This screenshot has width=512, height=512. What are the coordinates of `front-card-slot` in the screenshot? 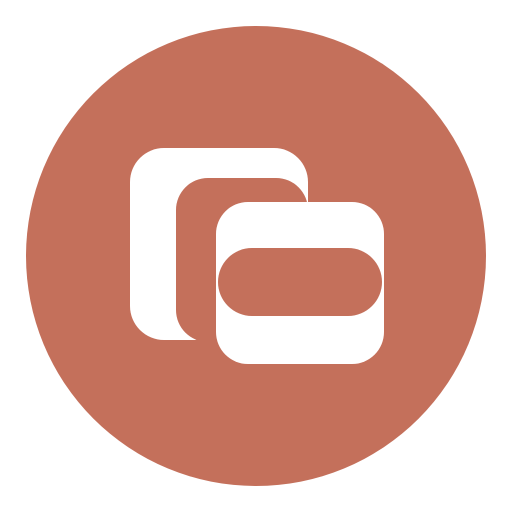 It's located at (300, 282).